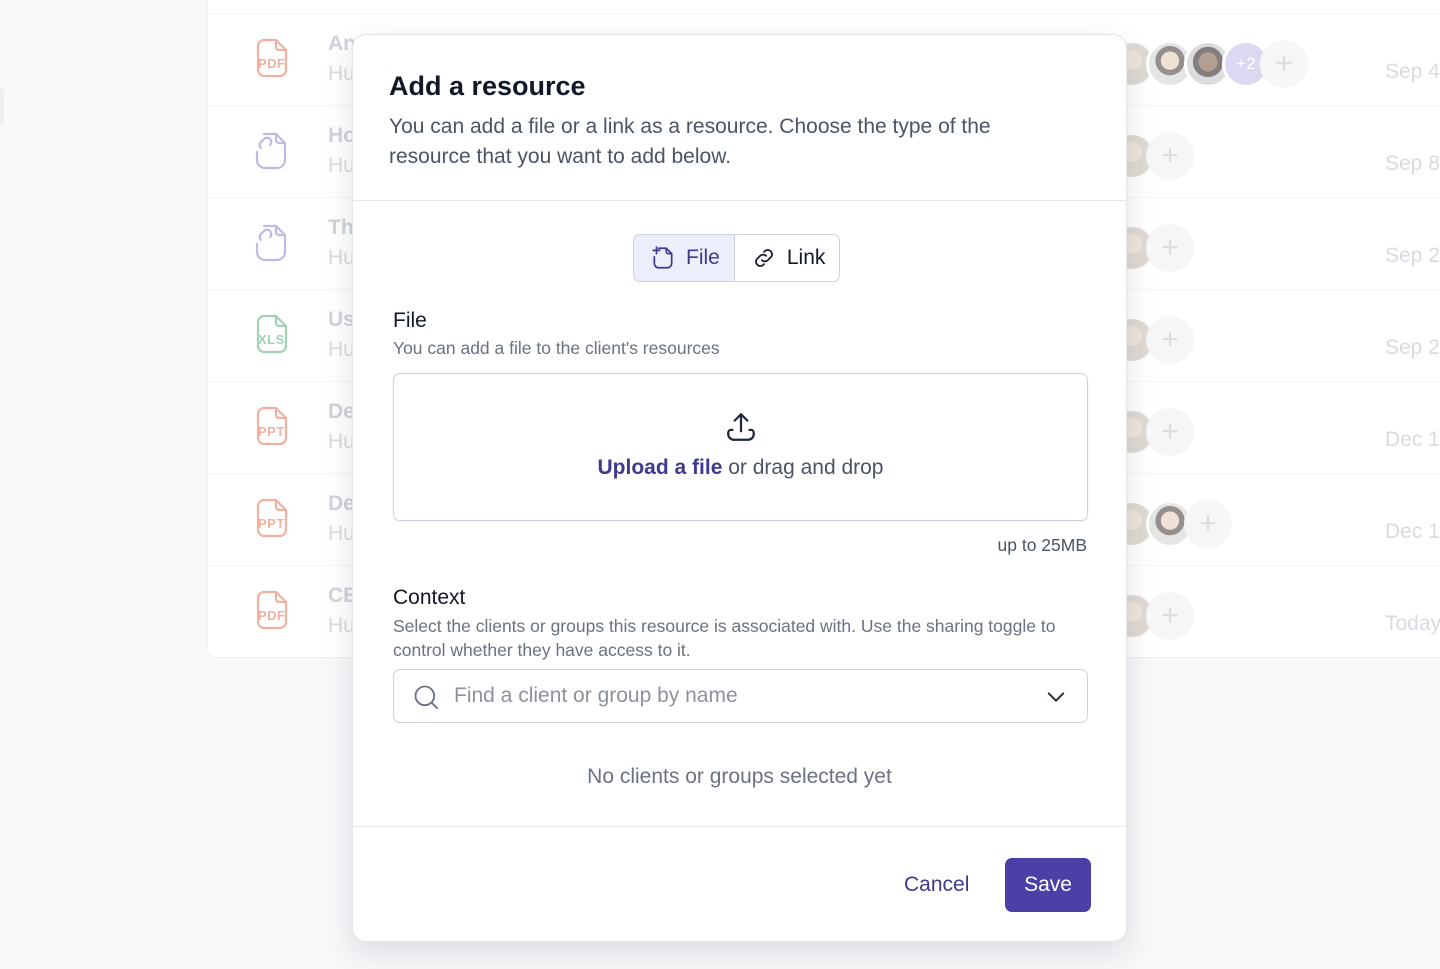 Image resolution: width=1440 pixels, height=969 pixels. What do you see at coordinates (703, 257) in the screenshot?
I see `file-type-label: File` at bounding box center [703, 257].